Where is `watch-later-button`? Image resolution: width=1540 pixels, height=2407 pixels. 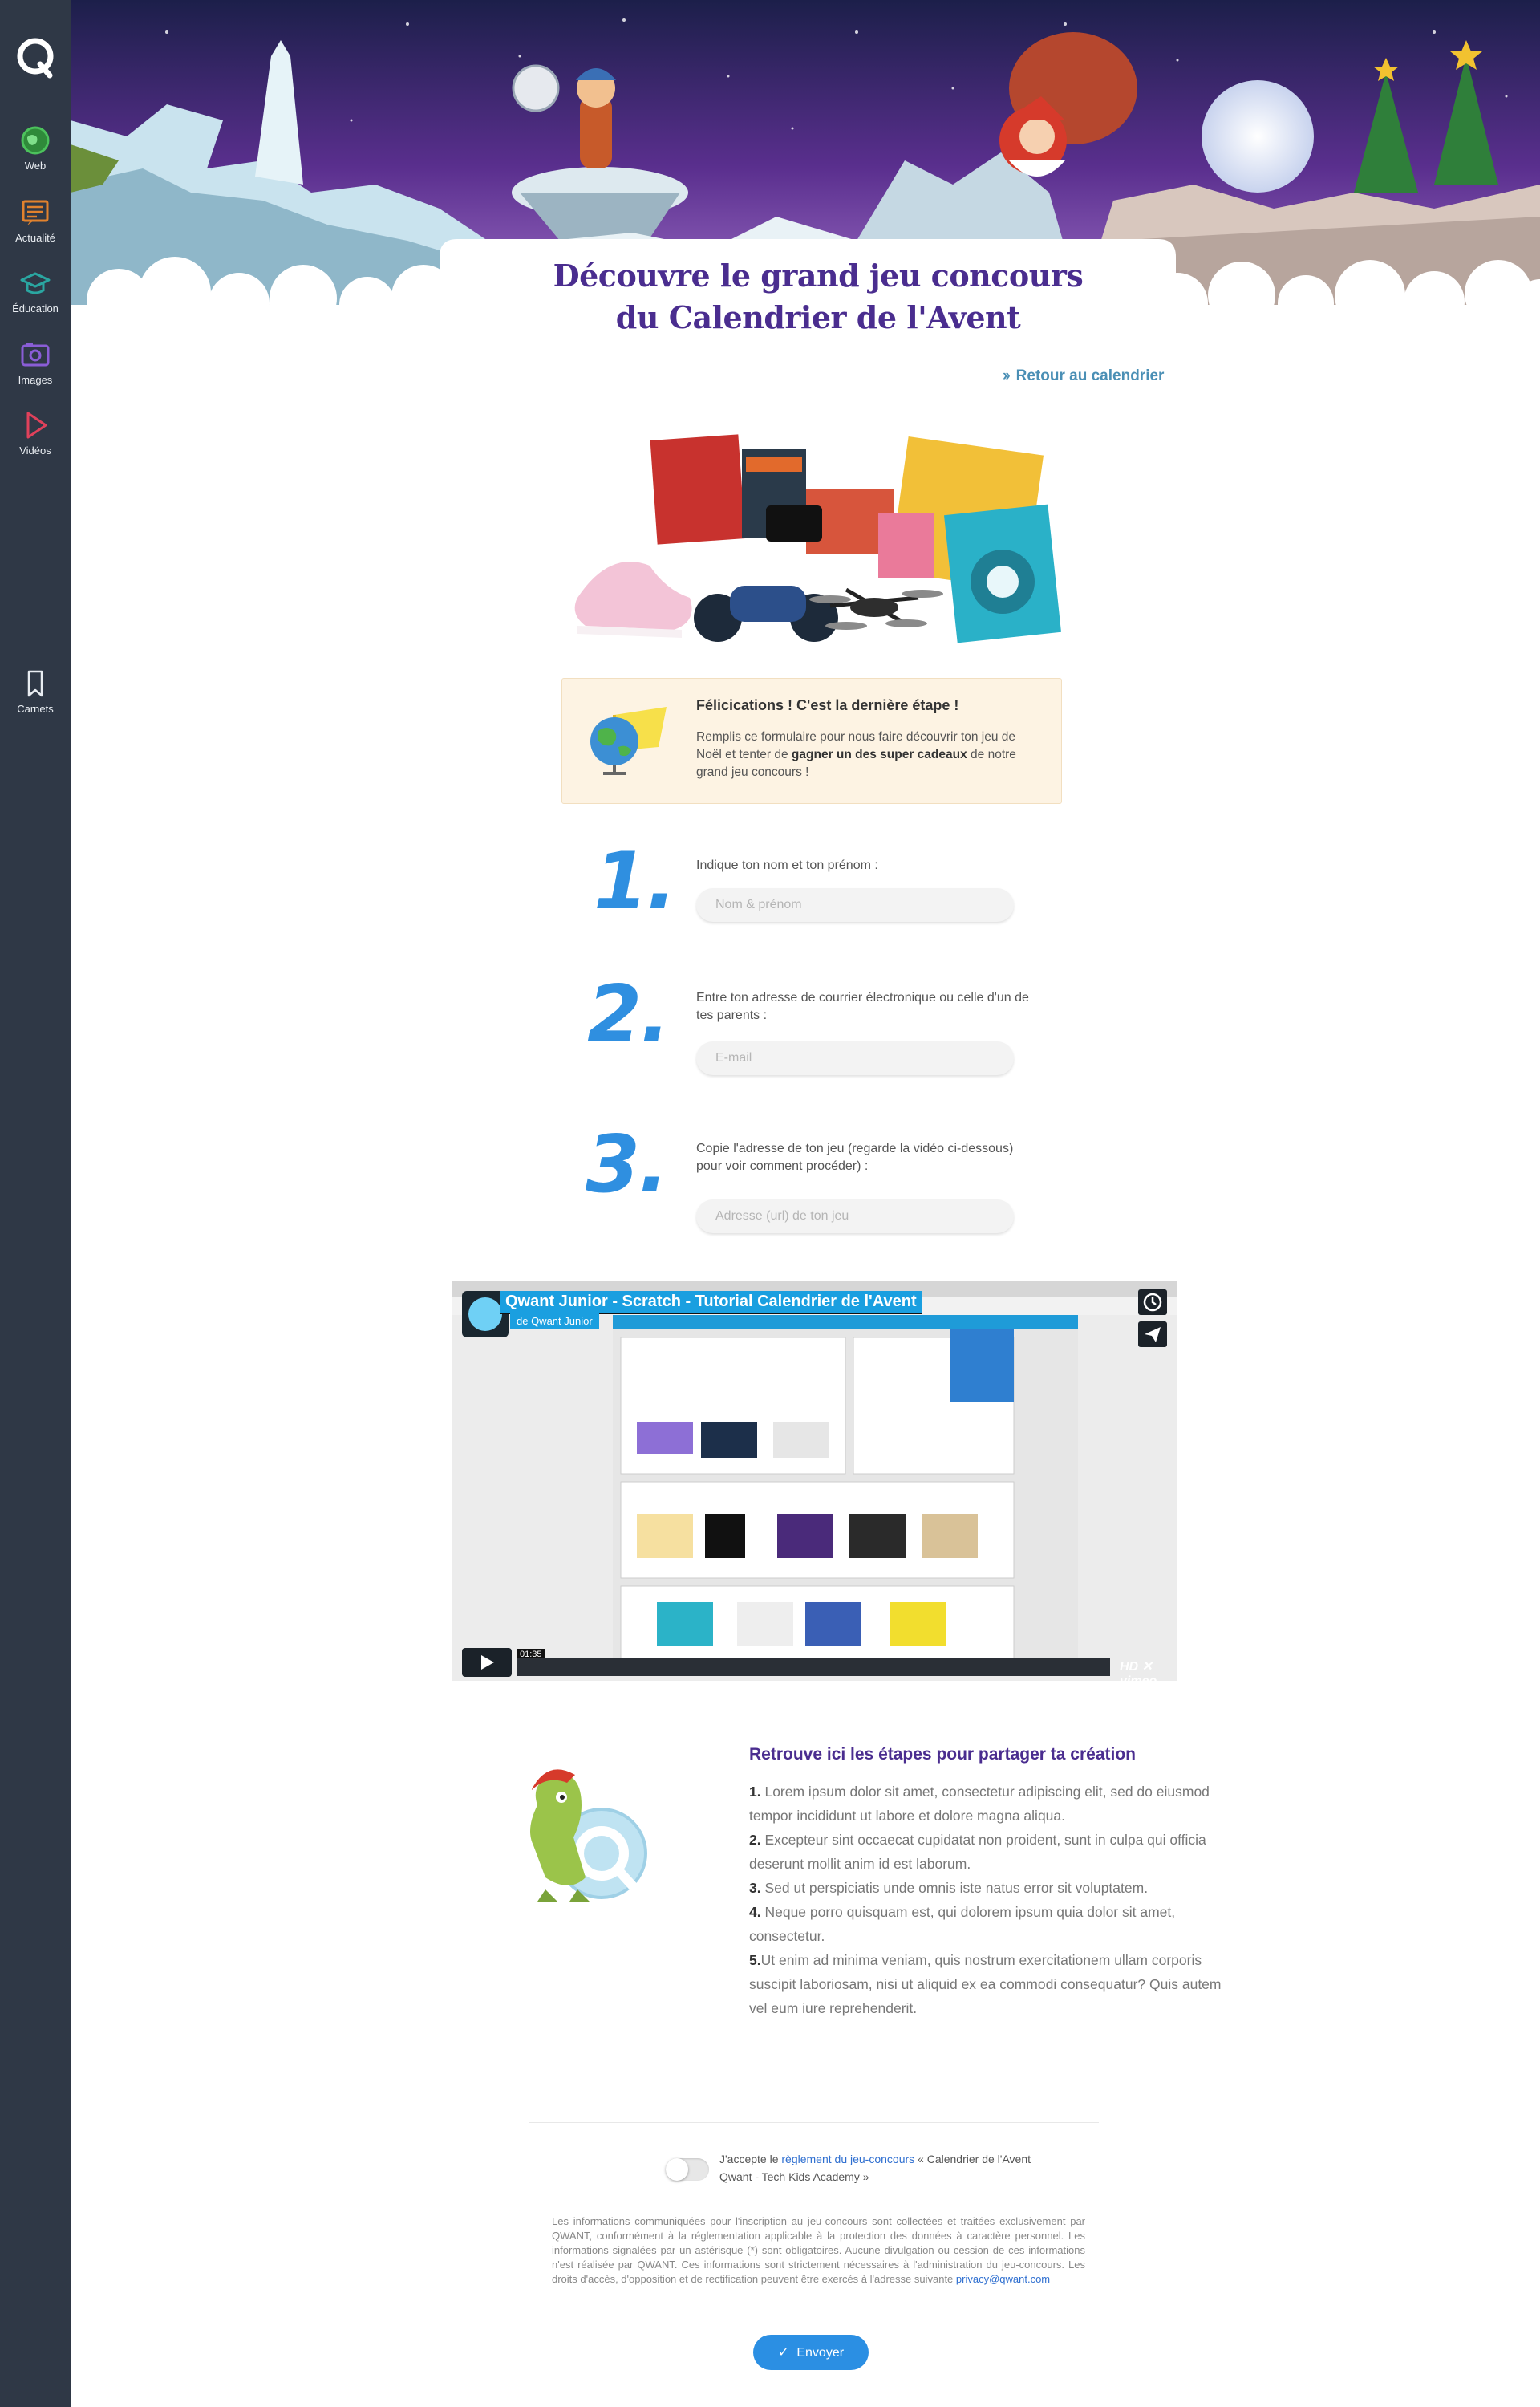 watch-later-button is located at coordinates (1152, 1302).